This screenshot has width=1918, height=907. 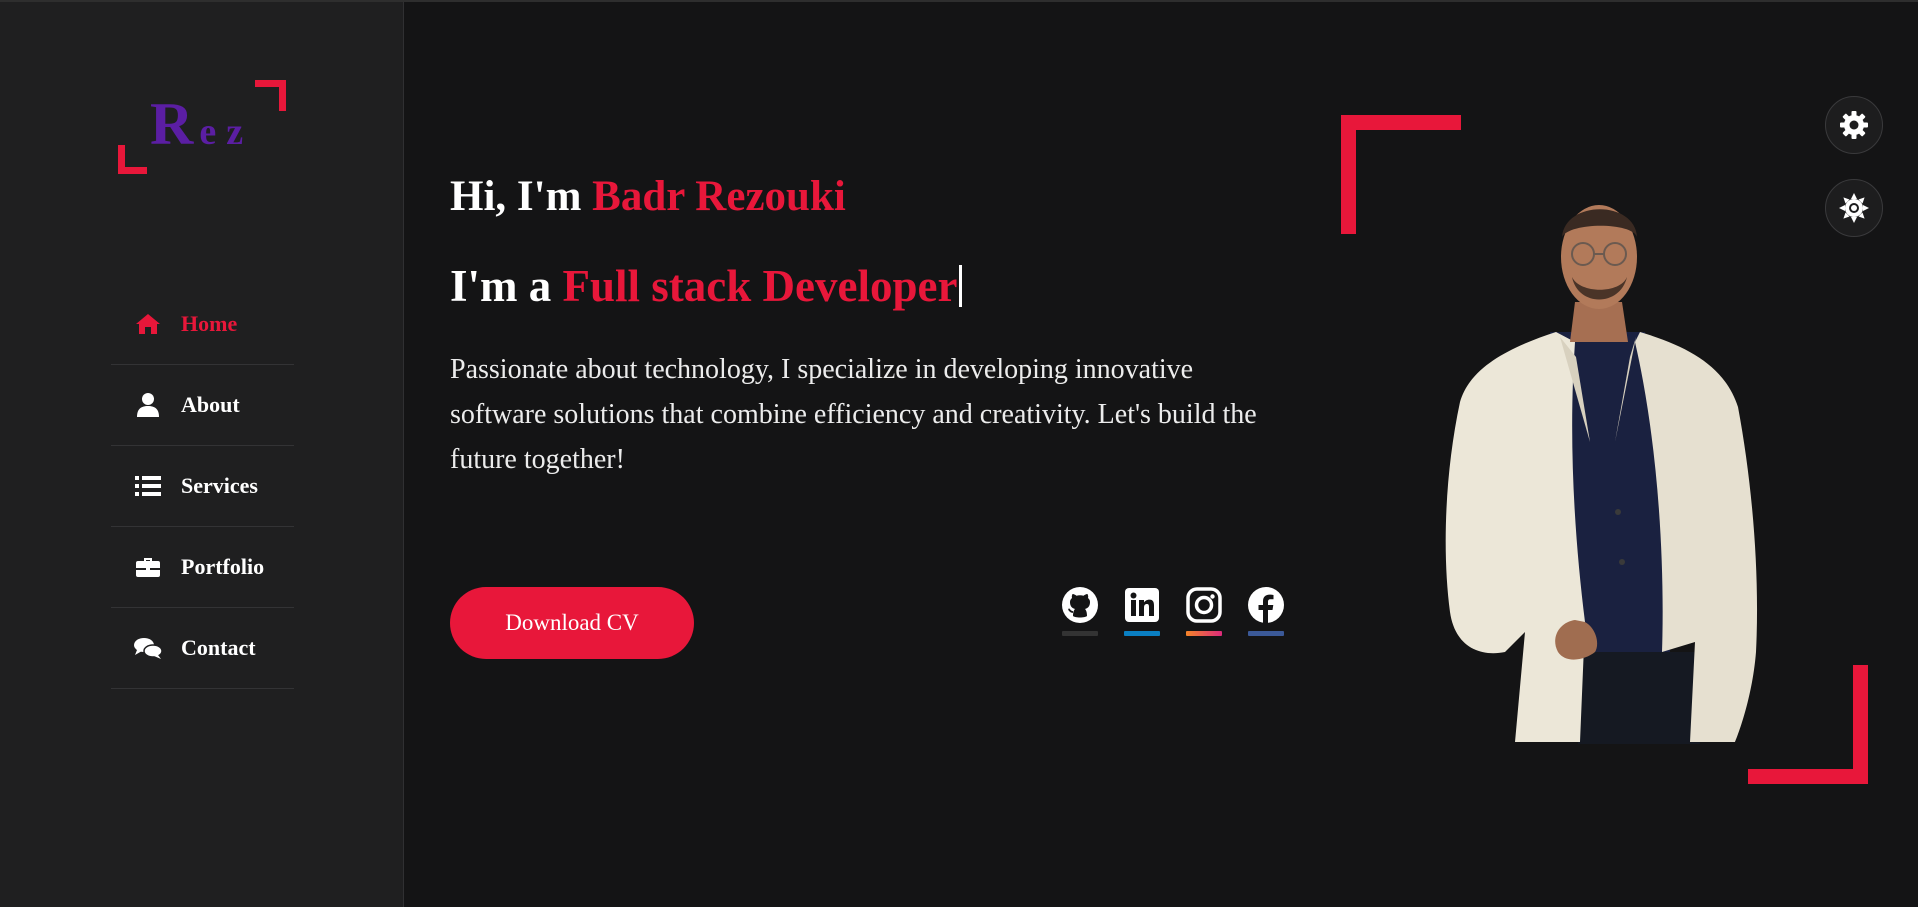 I want to click on settings-button, so click(x=1854, y=125).